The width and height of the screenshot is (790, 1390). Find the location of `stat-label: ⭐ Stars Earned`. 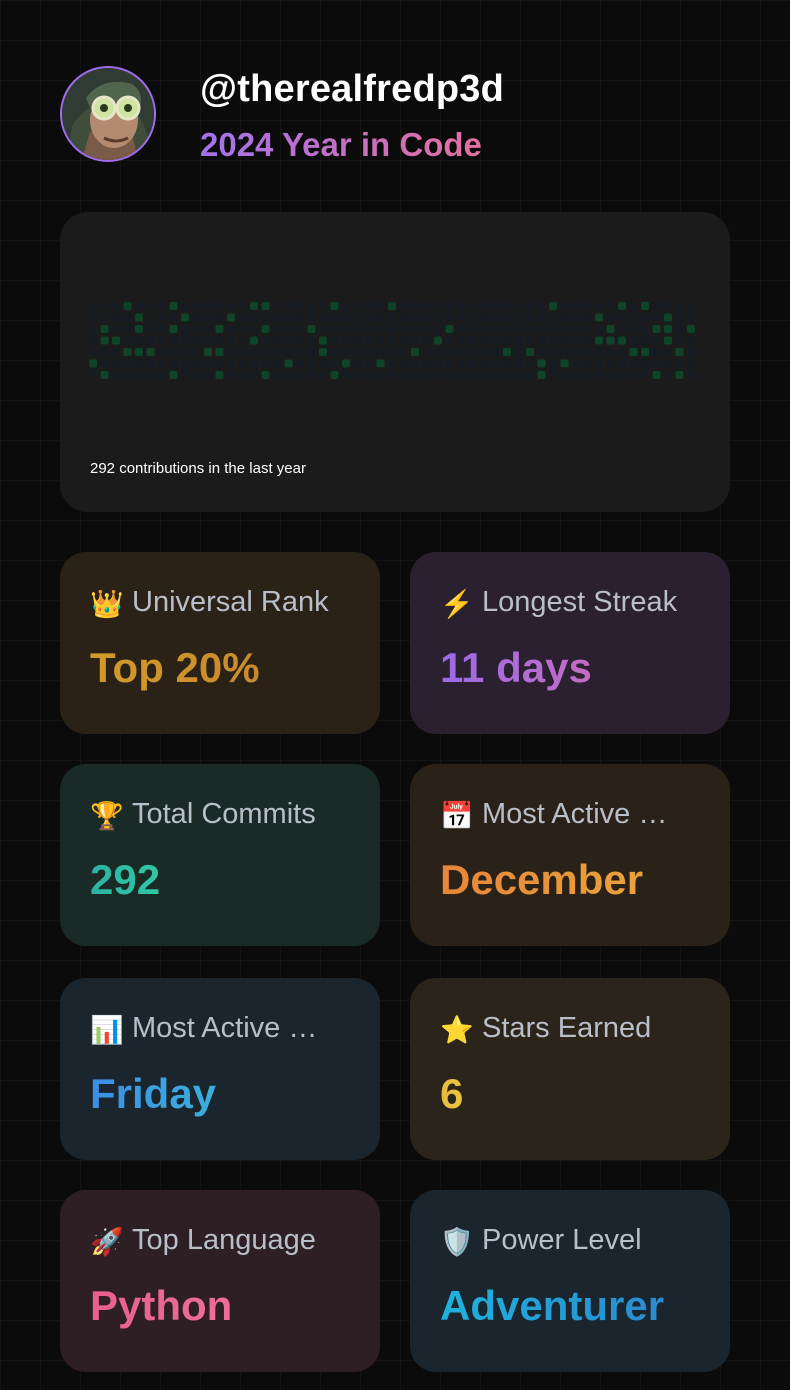

stat-label: ⭐ Stars Earned is located at coordinates (575, 1029).